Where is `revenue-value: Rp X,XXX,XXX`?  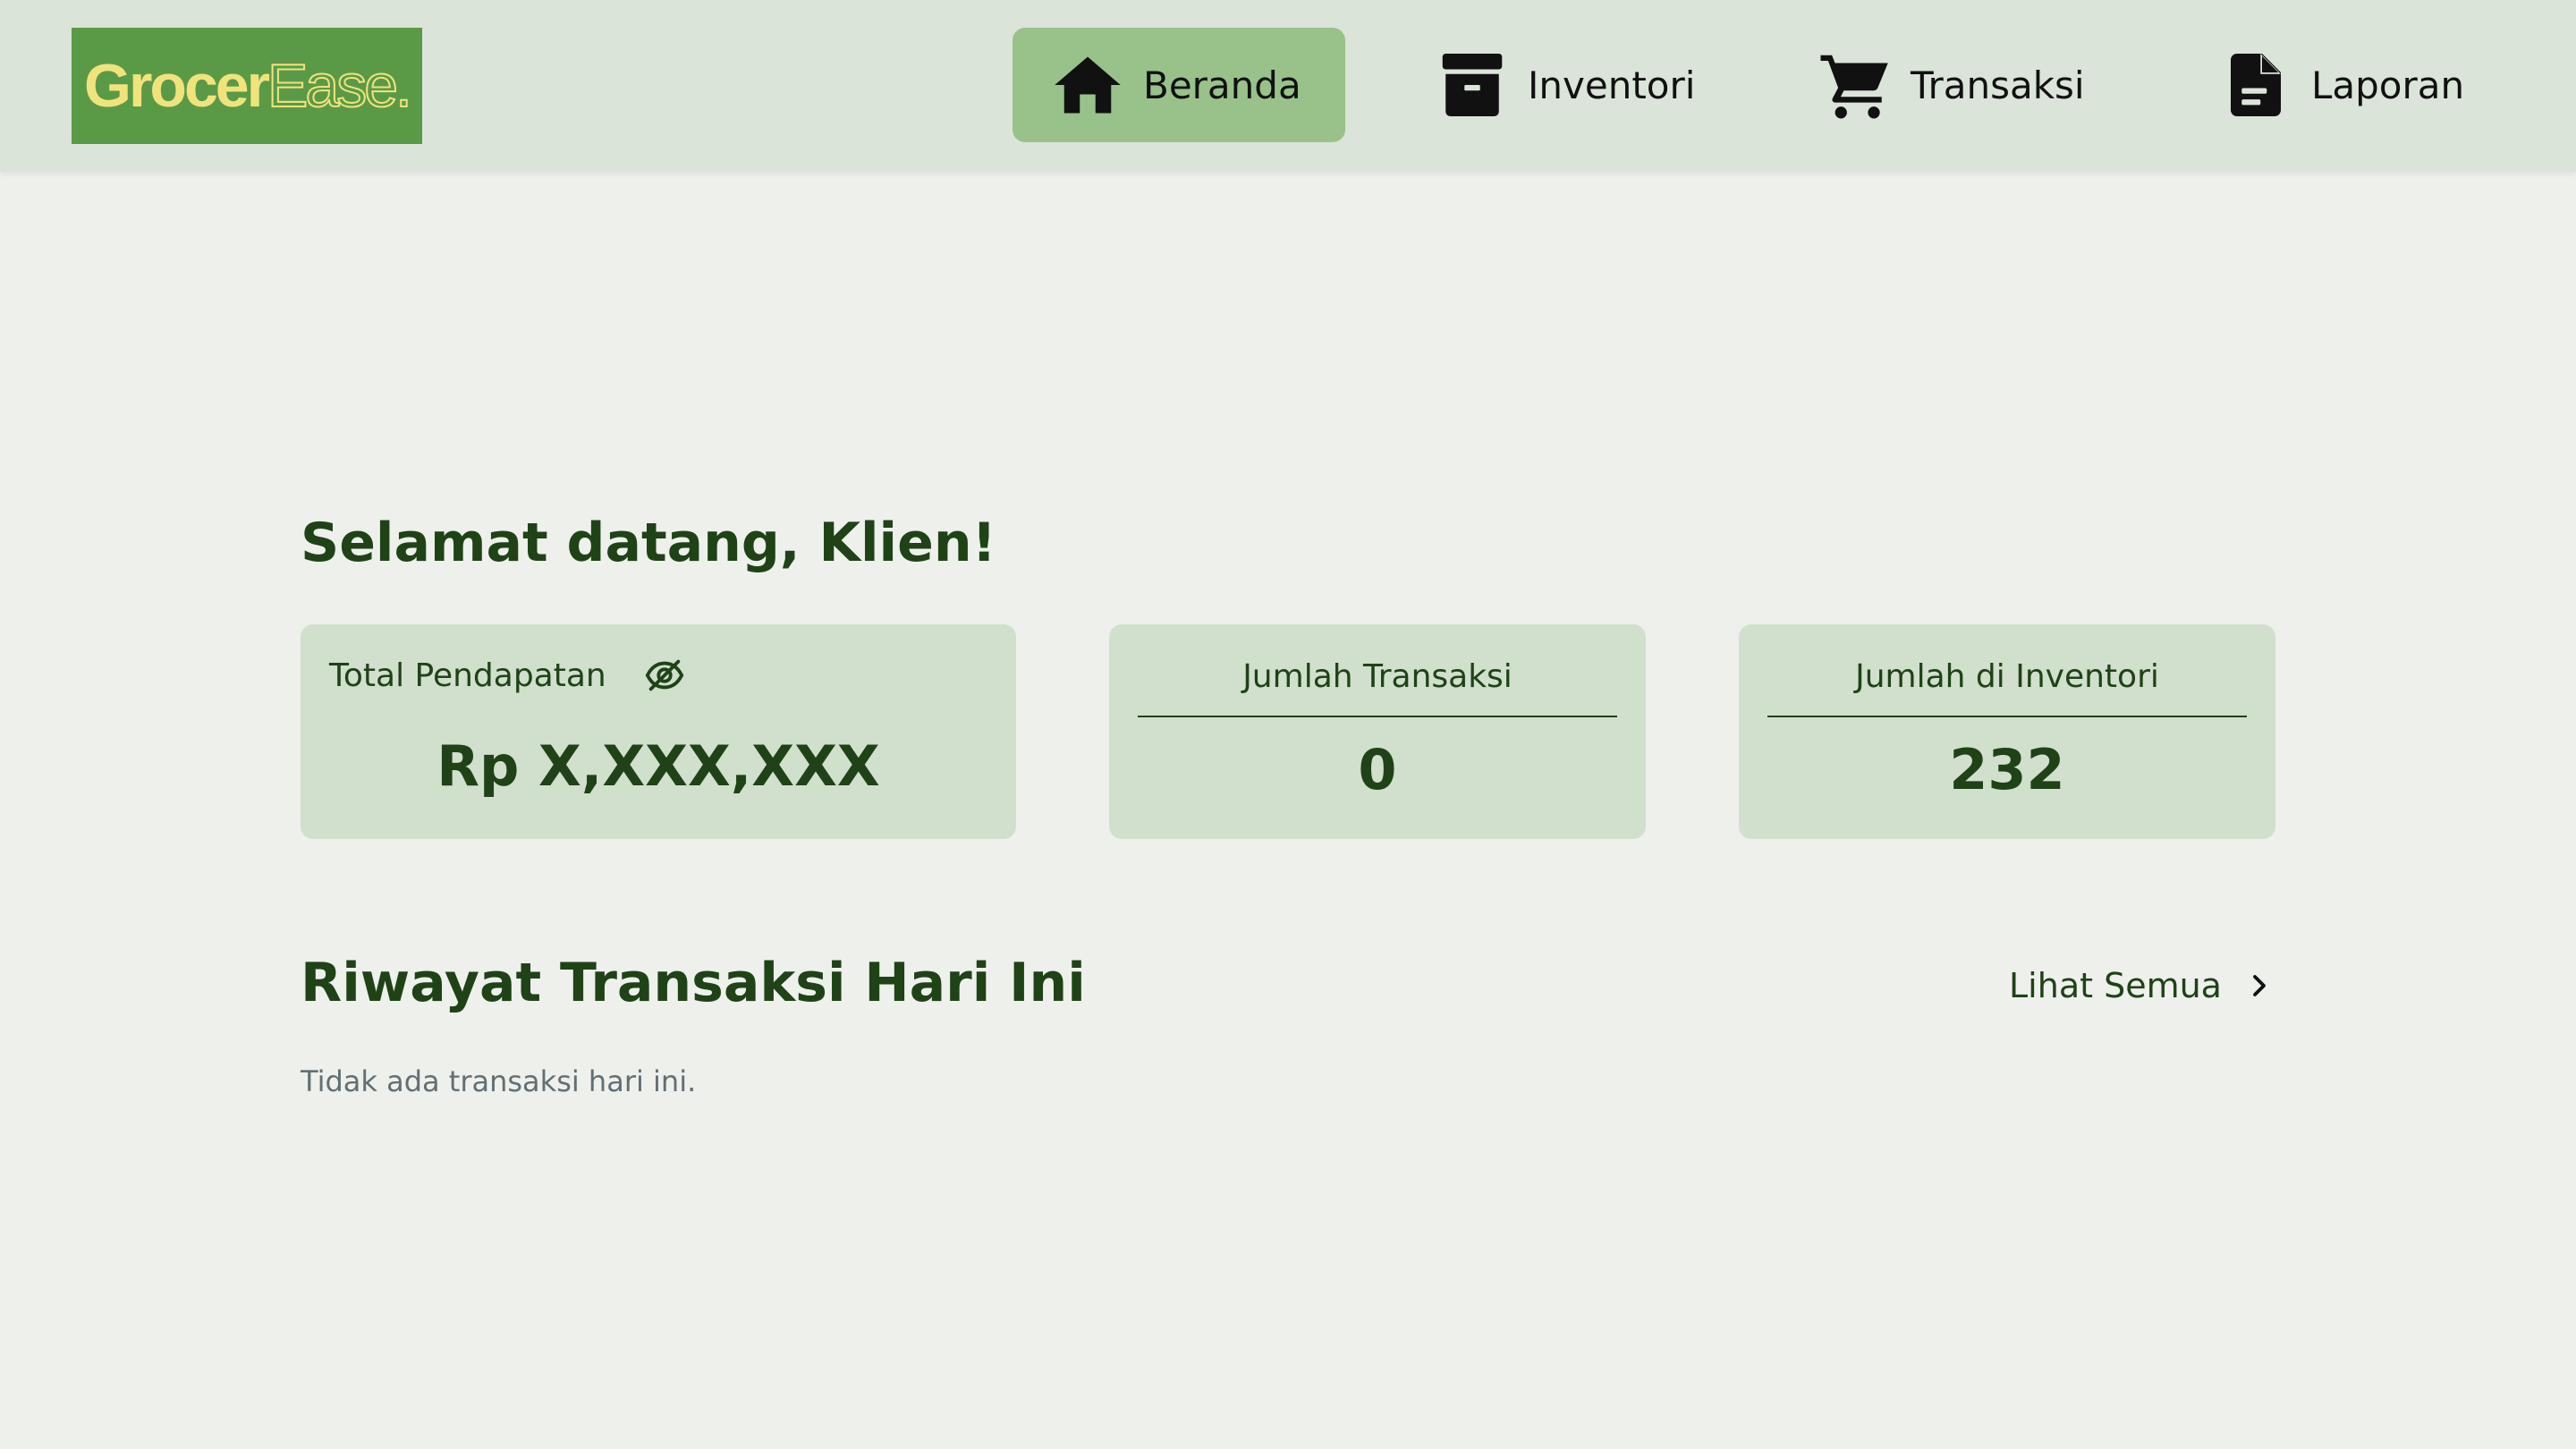
revenue-value: Rp X,XXX,XXX is located at coordinates (658, 766).